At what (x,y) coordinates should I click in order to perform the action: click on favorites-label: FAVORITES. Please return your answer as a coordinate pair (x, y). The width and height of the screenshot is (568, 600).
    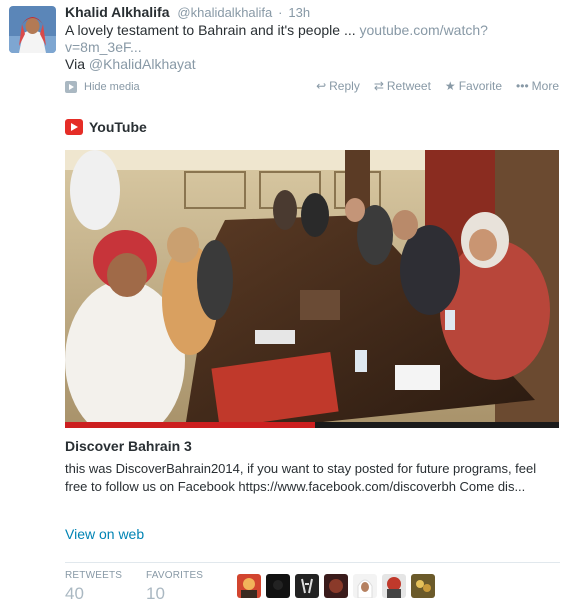
    Looking at the image, I should click on (175, 575).